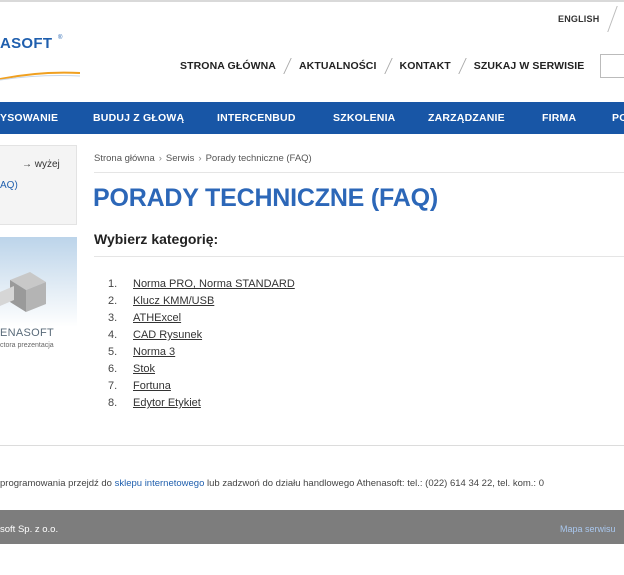  I want to click on copyright-text: soft Sp. z o.o., so click(29, 529).